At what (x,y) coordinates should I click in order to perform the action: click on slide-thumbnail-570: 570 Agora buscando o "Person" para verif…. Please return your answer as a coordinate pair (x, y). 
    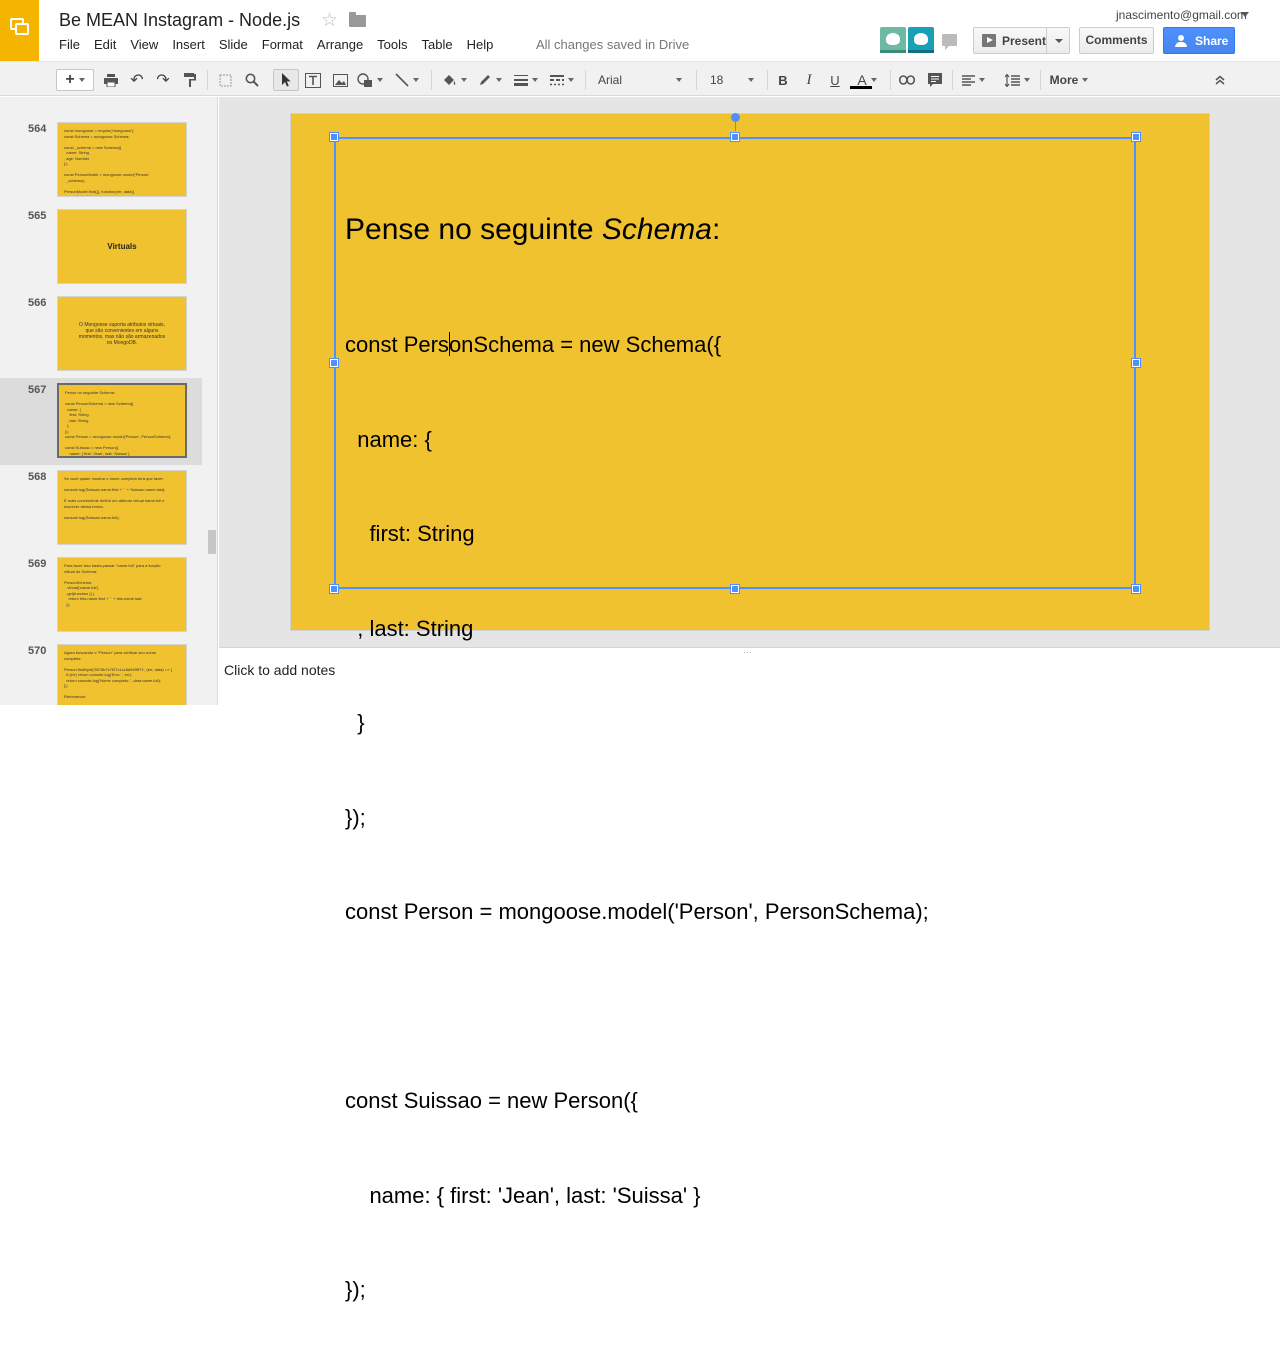
    Looking at the image, I should click on (101, 672).